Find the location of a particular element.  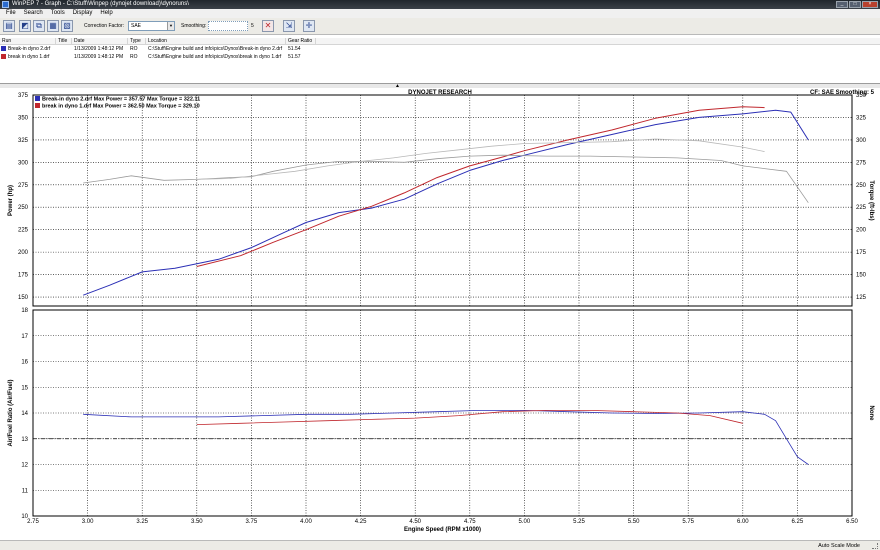

torque-axis-label: Torque (ft-lbs) is located at coordinates (871, 200).